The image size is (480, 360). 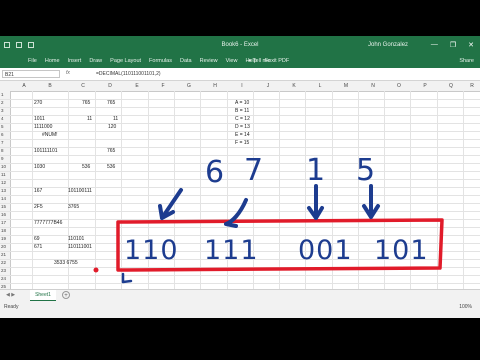 What do you see at coordinates (214, 172) in the screenshot?
I see `ink-digit-6: 6` at bounding box center [214, 172].